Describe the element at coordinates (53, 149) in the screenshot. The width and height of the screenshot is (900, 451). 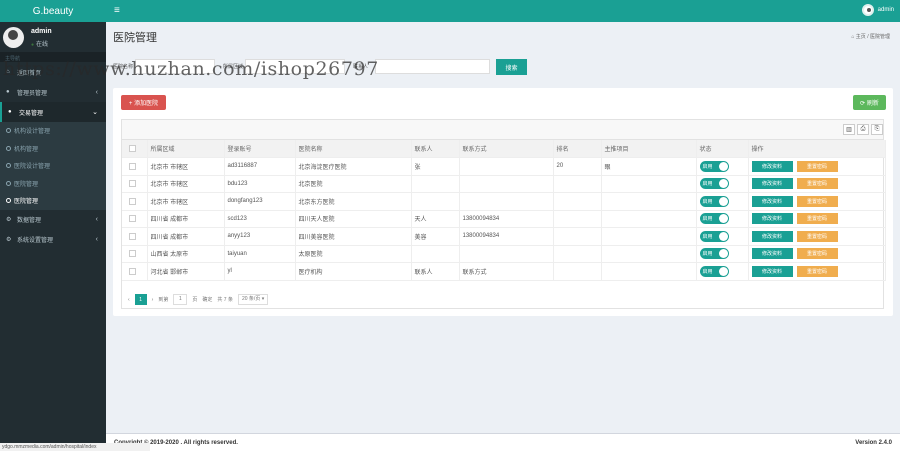
I see `sidebar-subitem: 机构管理` at that location.